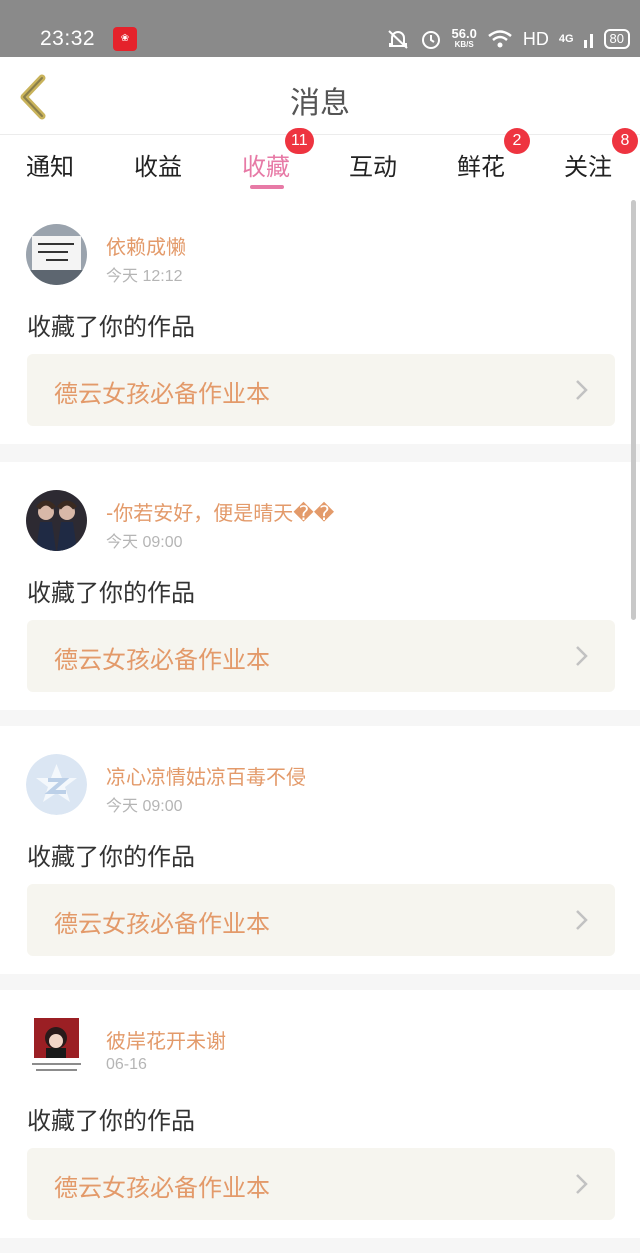 The image size is (640, 1253). Describe the element at coordinates (500, 39) in the screenshot. I see `wifi-icon` at that location.